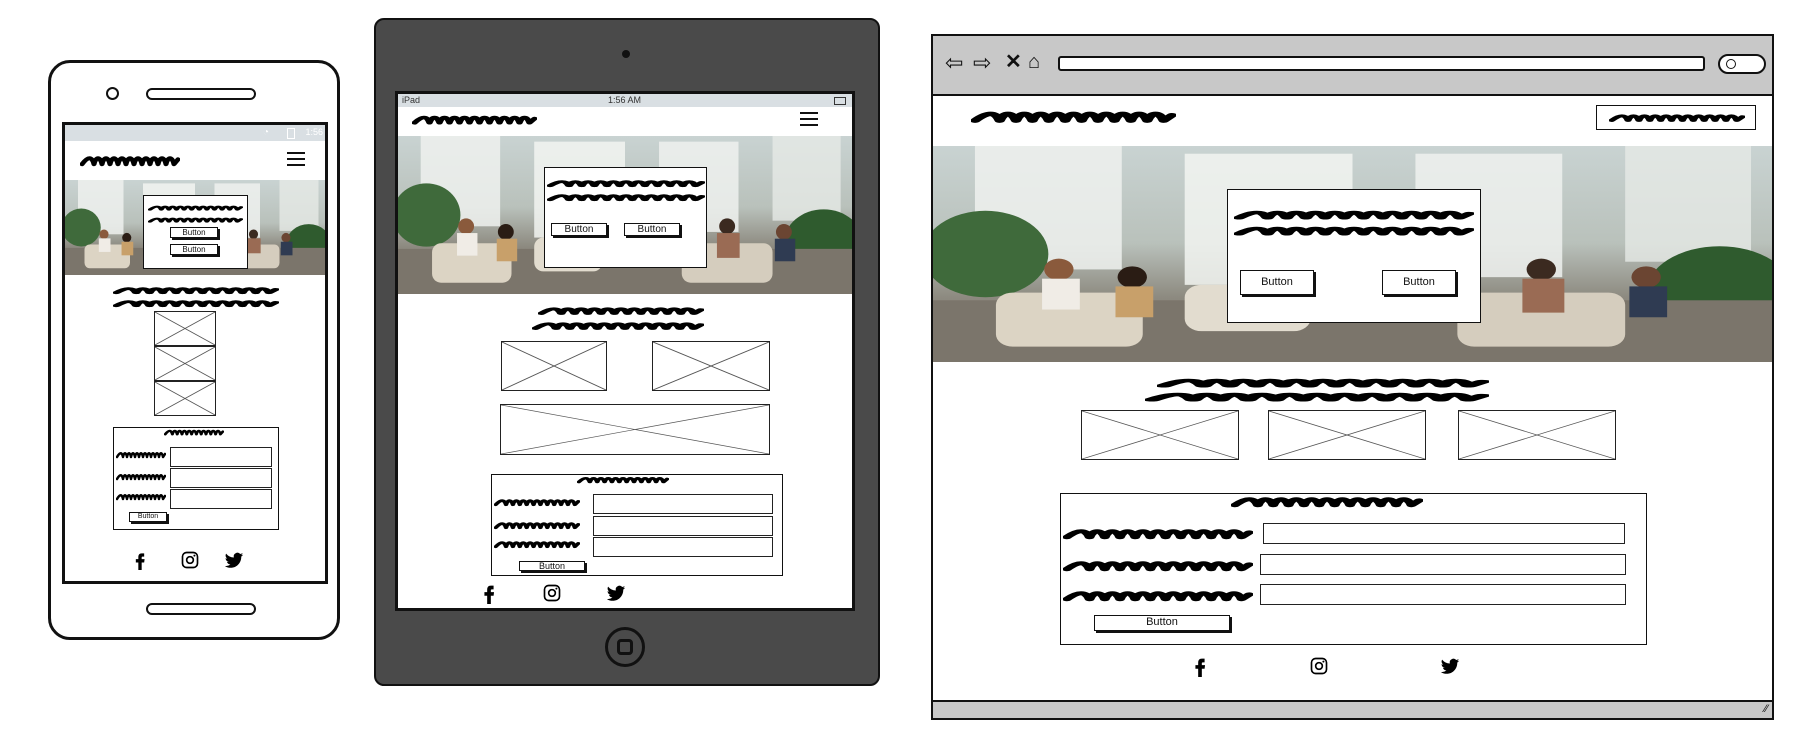 The width and height of the screenshot is (1810, 751). I want to click on tablet-status-bar: iPad 1:56 AM, so click(625, 100).